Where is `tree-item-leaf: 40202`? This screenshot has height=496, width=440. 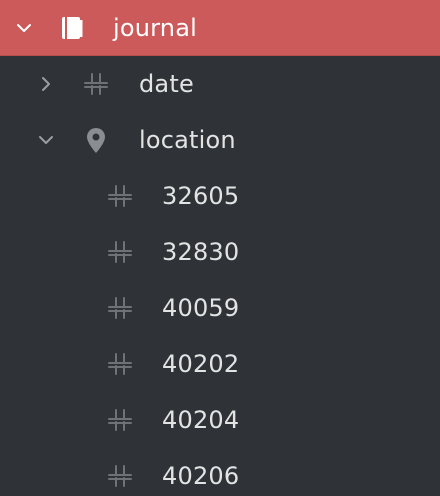 tree-item-leaf: 40202 is located at coordinates (220, 364).